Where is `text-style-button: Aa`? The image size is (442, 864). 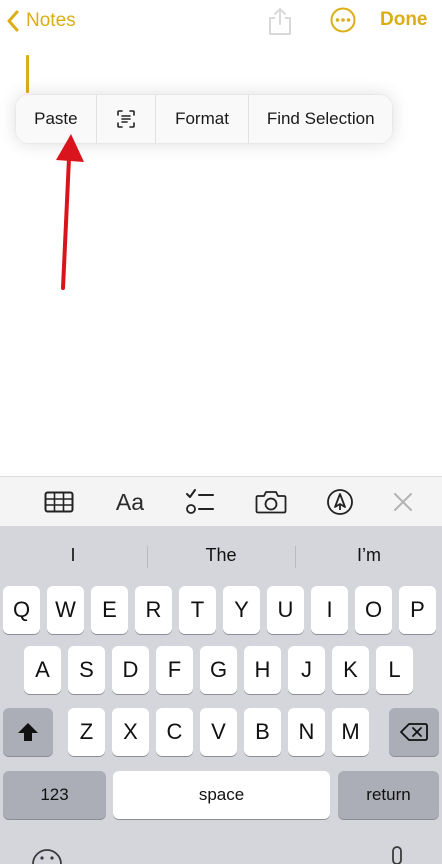 text-style-button: Aa is located at coordinates (130, 502).